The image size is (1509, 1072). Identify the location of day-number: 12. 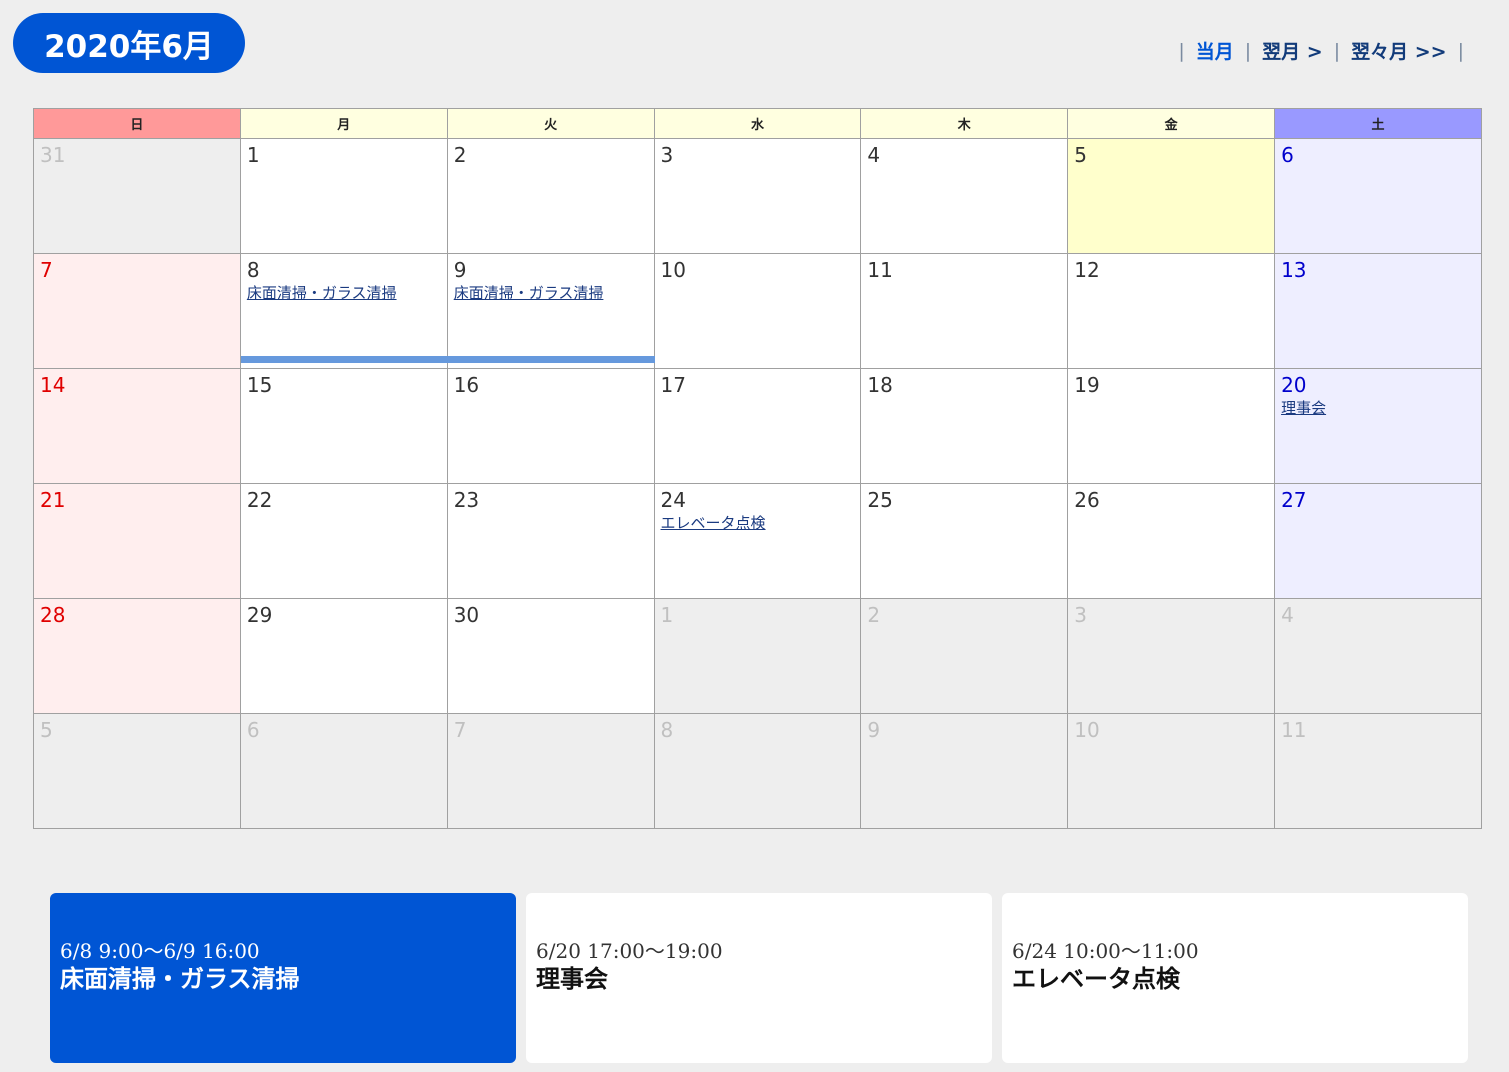
(1087, 270).